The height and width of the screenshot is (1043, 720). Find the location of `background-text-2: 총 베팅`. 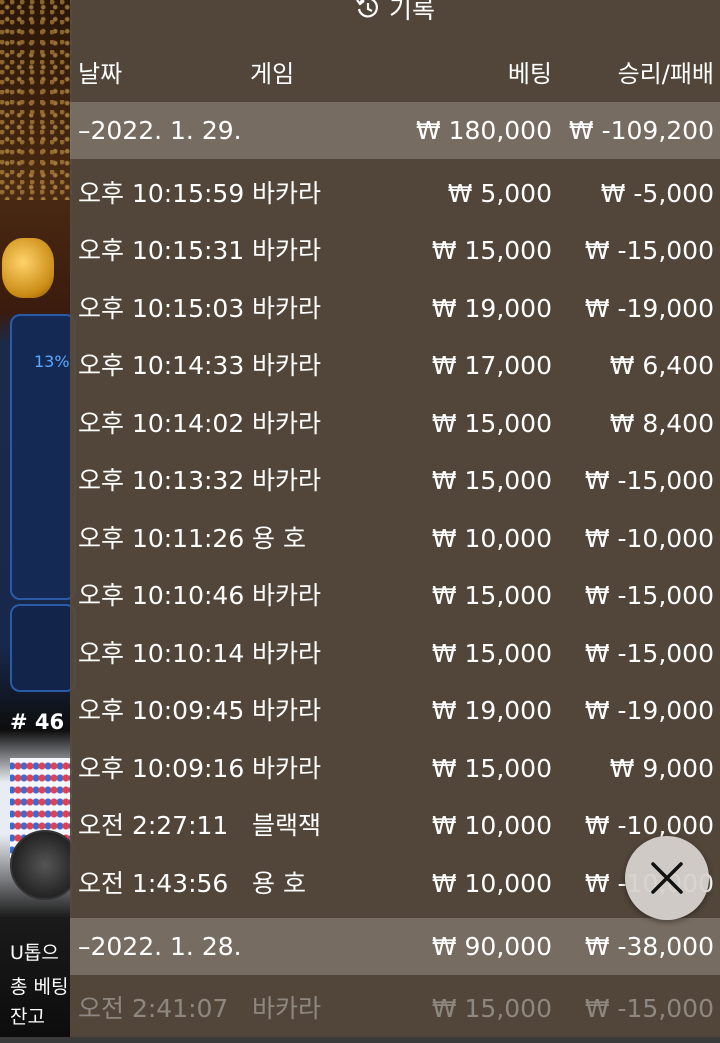

background-text-2: 총 베팅 is located at coordinates (39, 987).